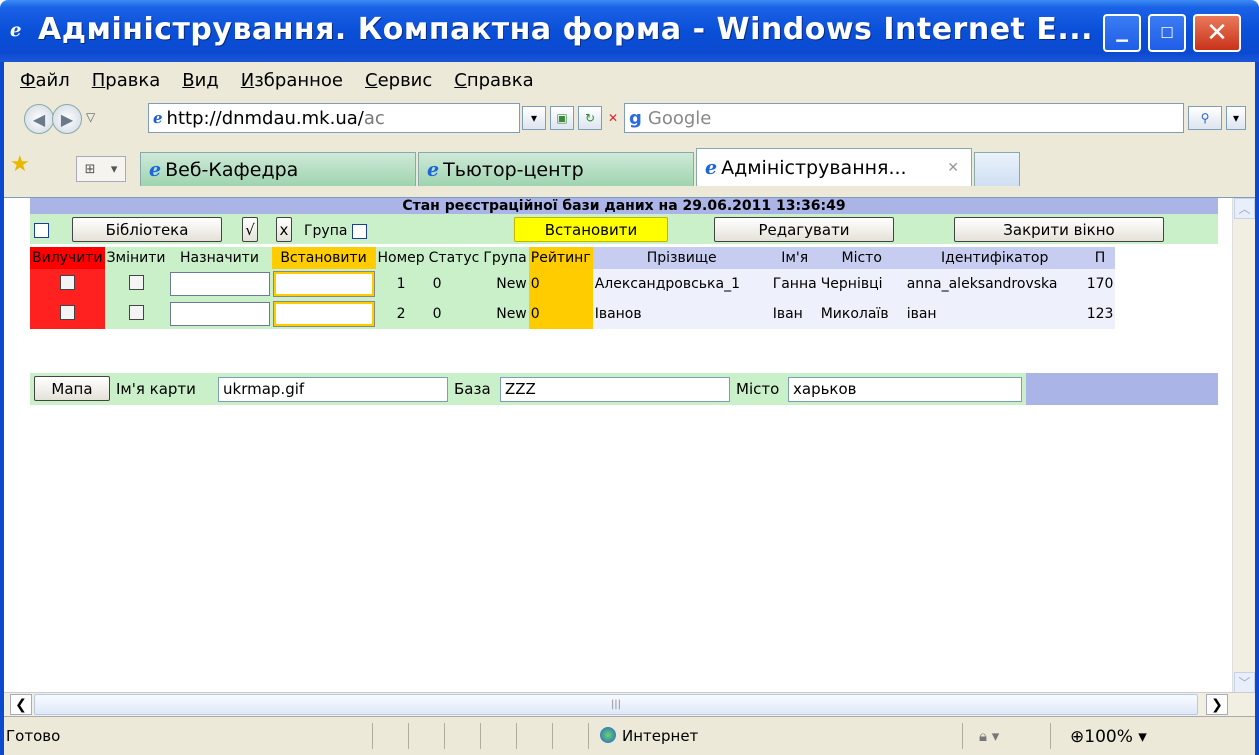  I want to click on col-number: Номер, so click(401, 258).